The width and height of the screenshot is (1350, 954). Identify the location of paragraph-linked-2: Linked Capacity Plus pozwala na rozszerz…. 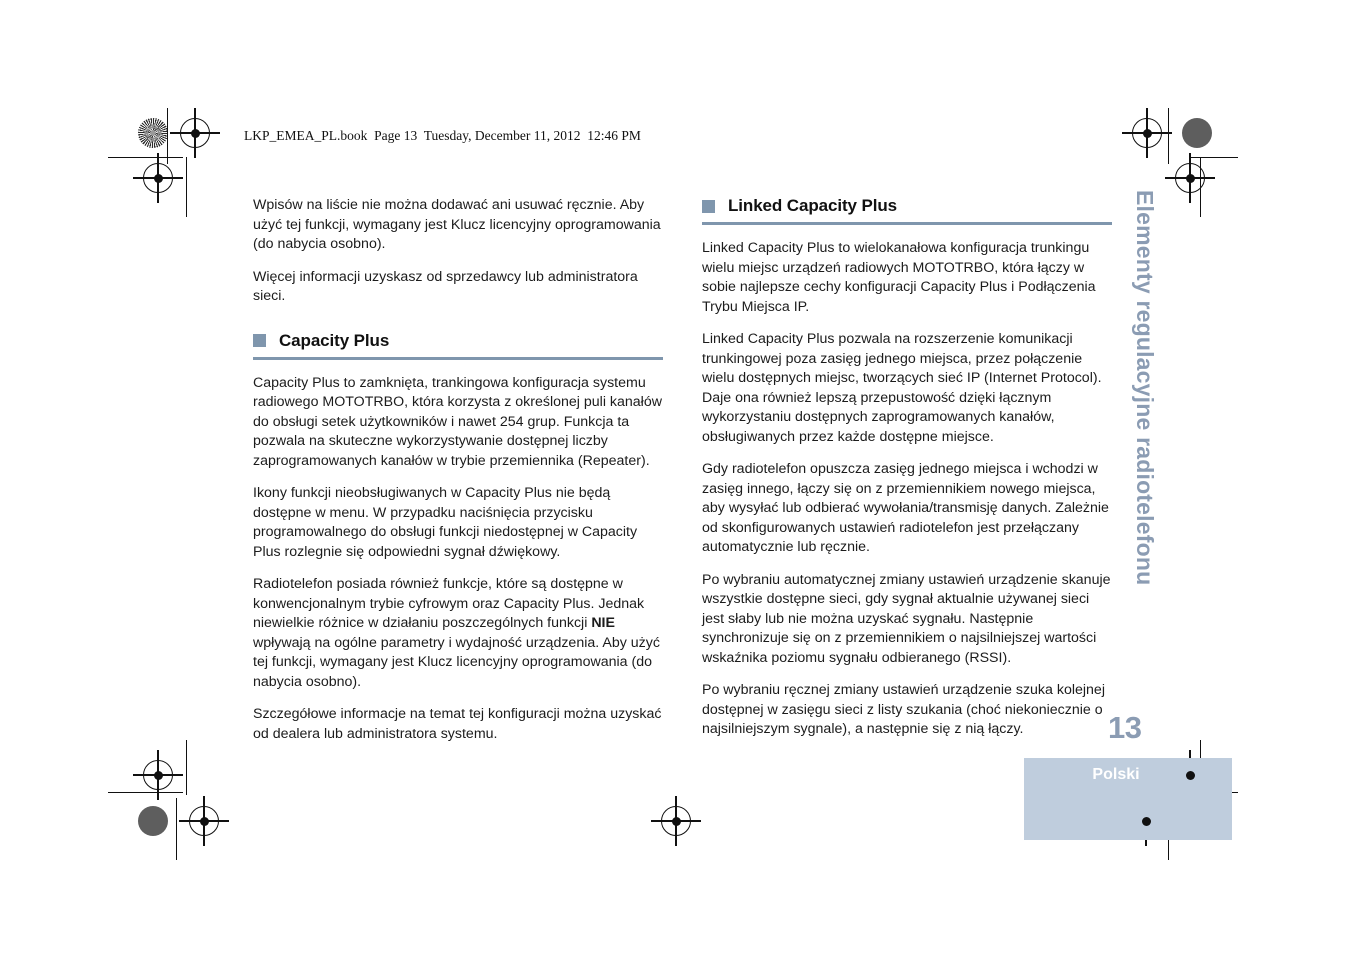
(902, 388).